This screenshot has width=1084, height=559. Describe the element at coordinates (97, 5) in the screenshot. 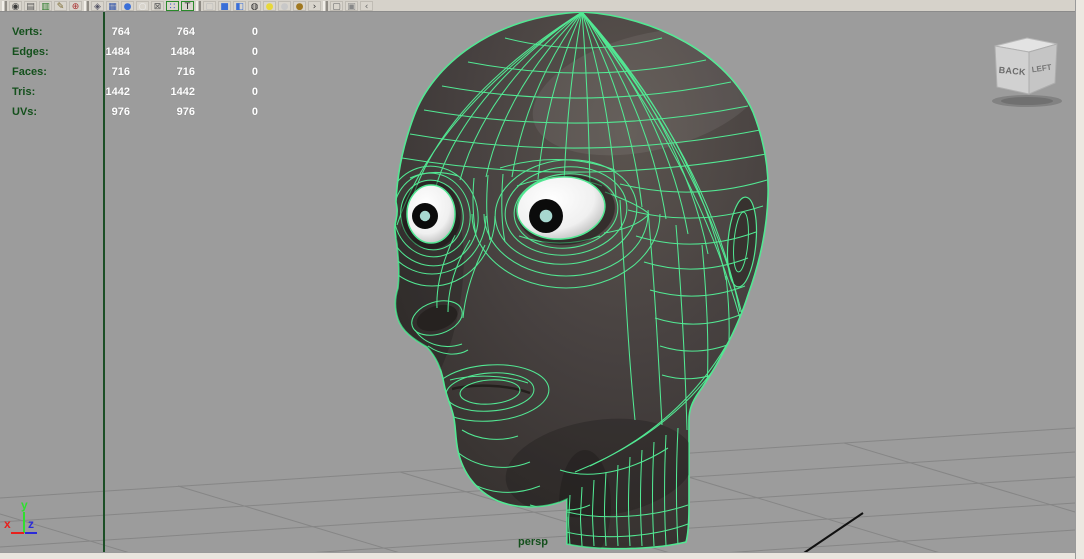

I see `grid-display-icon: ◈` at that location.